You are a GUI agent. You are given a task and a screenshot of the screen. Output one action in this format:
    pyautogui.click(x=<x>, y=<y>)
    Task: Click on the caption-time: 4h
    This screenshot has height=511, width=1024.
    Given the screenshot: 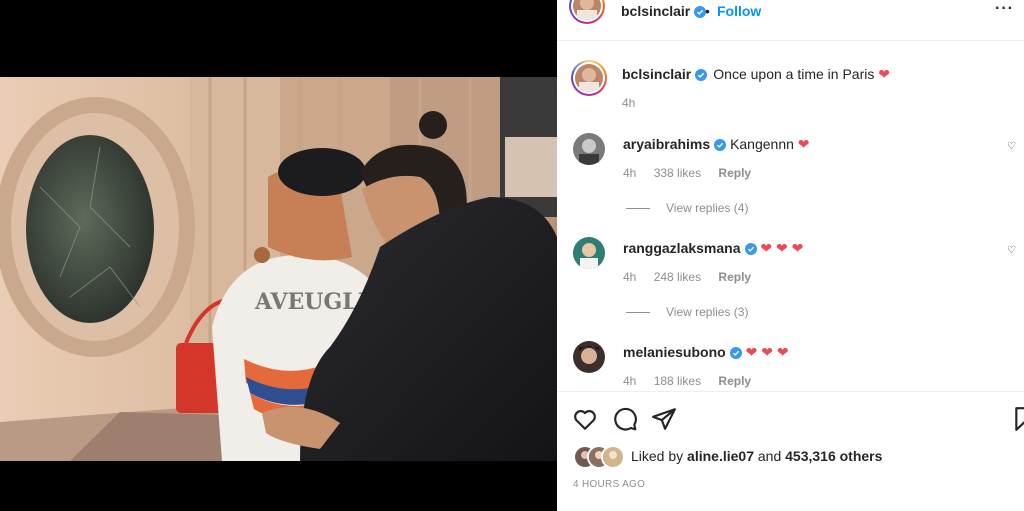 What is the action you would take?
    pyautogui.click(x=628, y=103)
    